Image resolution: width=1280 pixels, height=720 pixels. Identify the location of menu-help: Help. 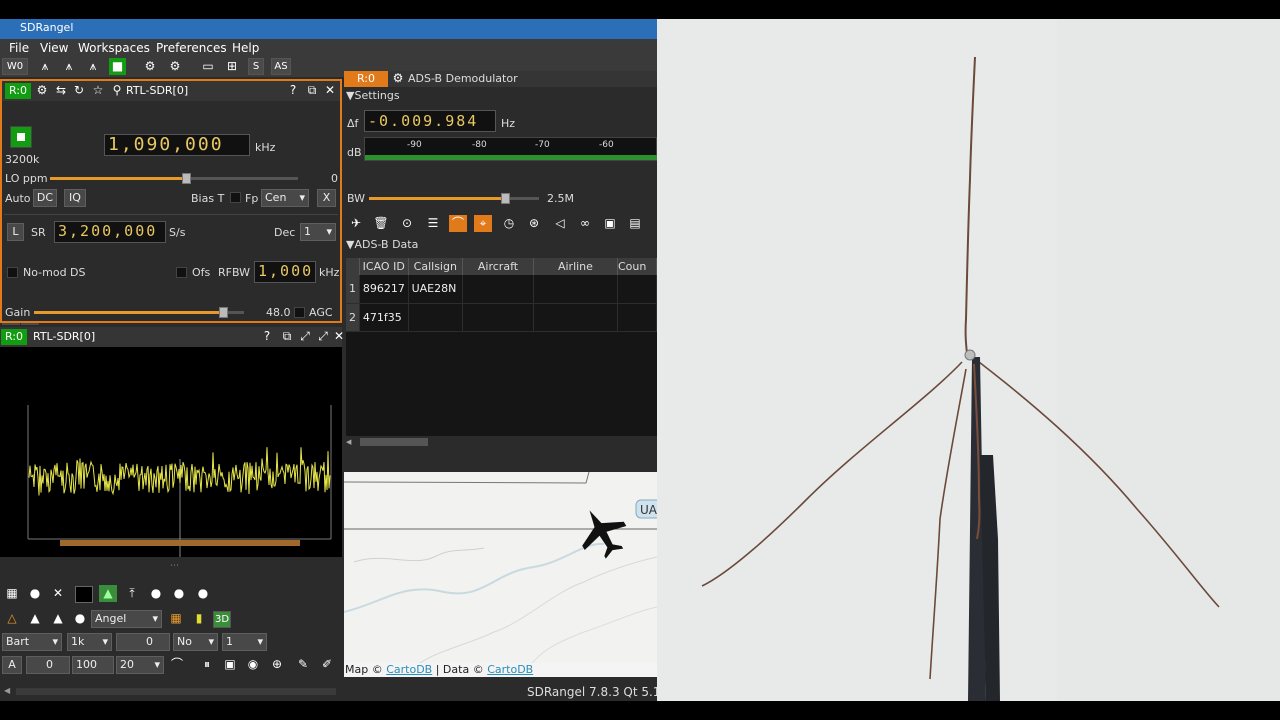
(245, 48).